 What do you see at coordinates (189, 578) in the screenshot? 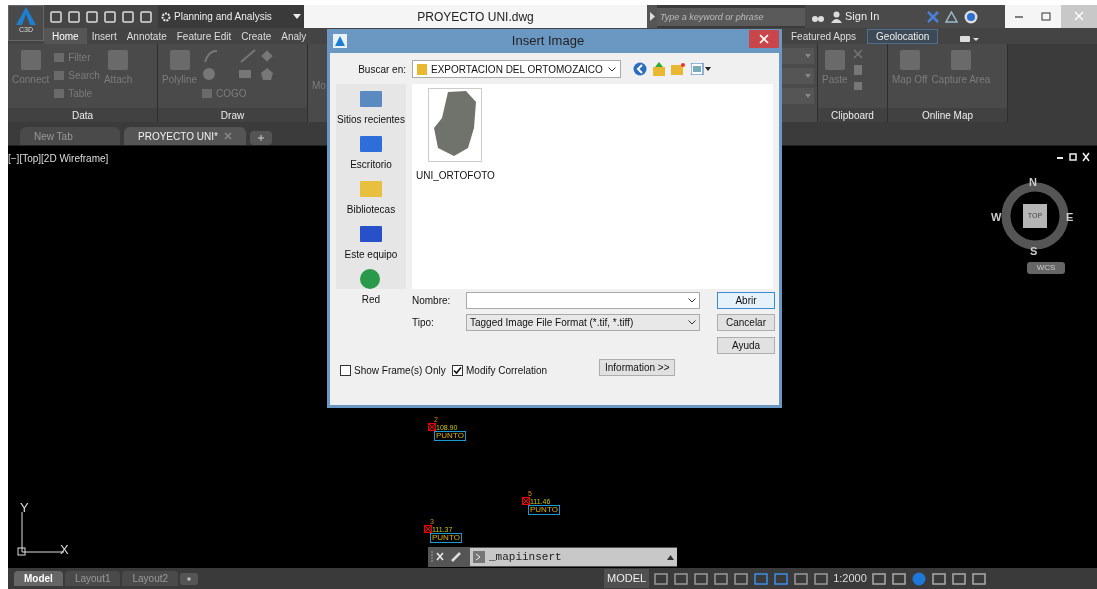
I see `new-layout-icon` at bounding box center [189, 578].